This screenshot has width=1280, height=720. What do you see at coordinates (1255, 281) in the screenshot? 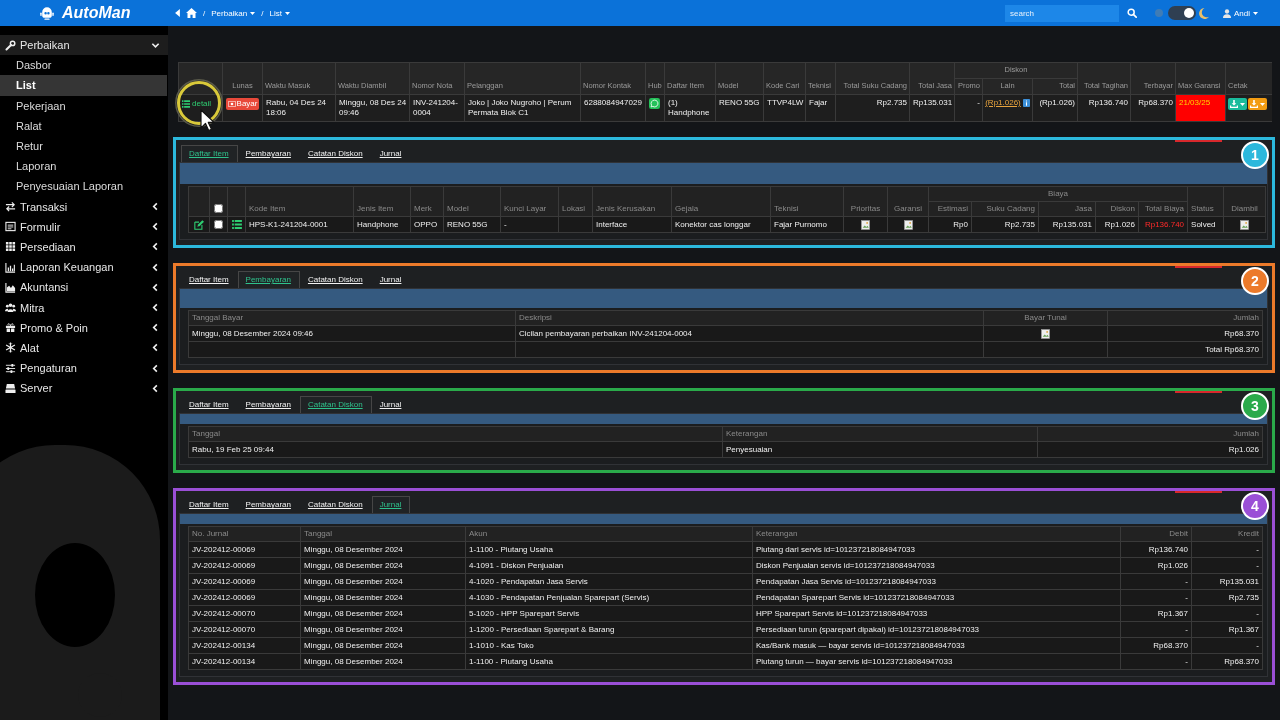
I see `step-badge: 2` at bounding box center [1255, 281].